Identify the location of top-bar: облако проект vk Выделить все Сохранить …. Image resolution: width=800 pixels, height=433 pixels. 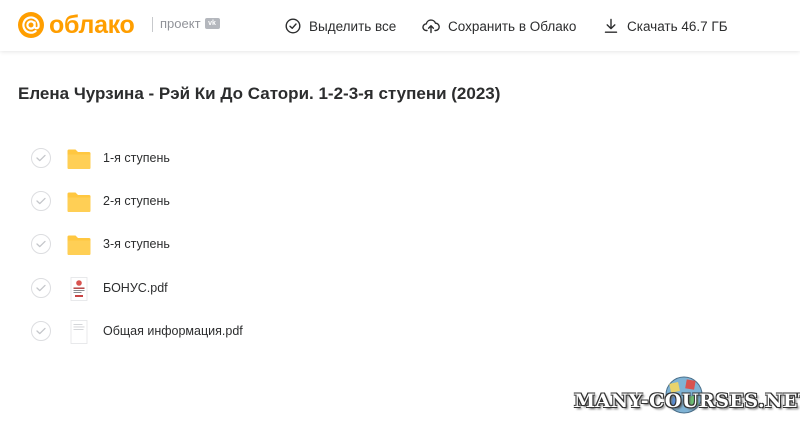
(400, 25).